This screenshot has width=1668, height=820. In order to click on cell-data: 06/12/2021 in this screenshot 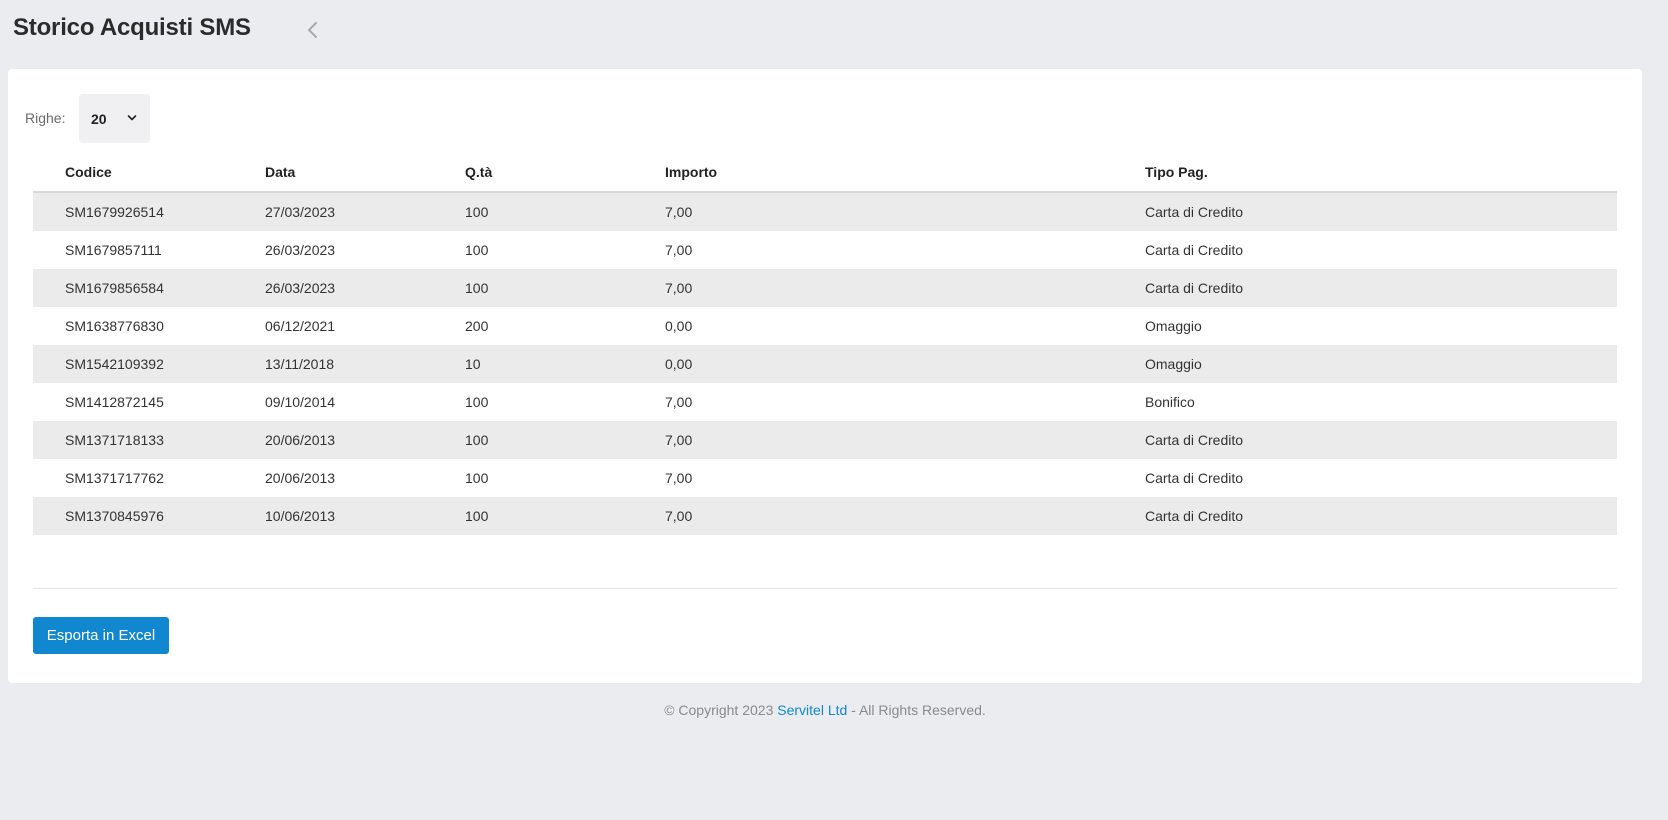, I will do `click(300, 326)`.